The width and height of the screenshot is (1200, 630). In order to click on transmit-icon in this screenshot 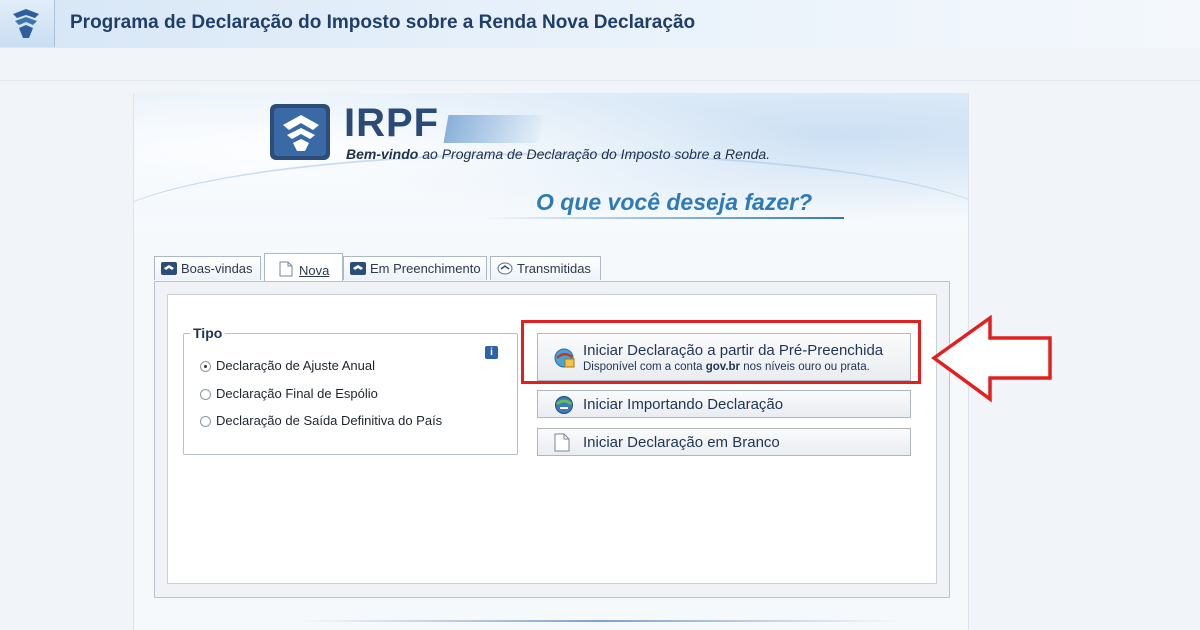, I will do `click(505, 268)`.